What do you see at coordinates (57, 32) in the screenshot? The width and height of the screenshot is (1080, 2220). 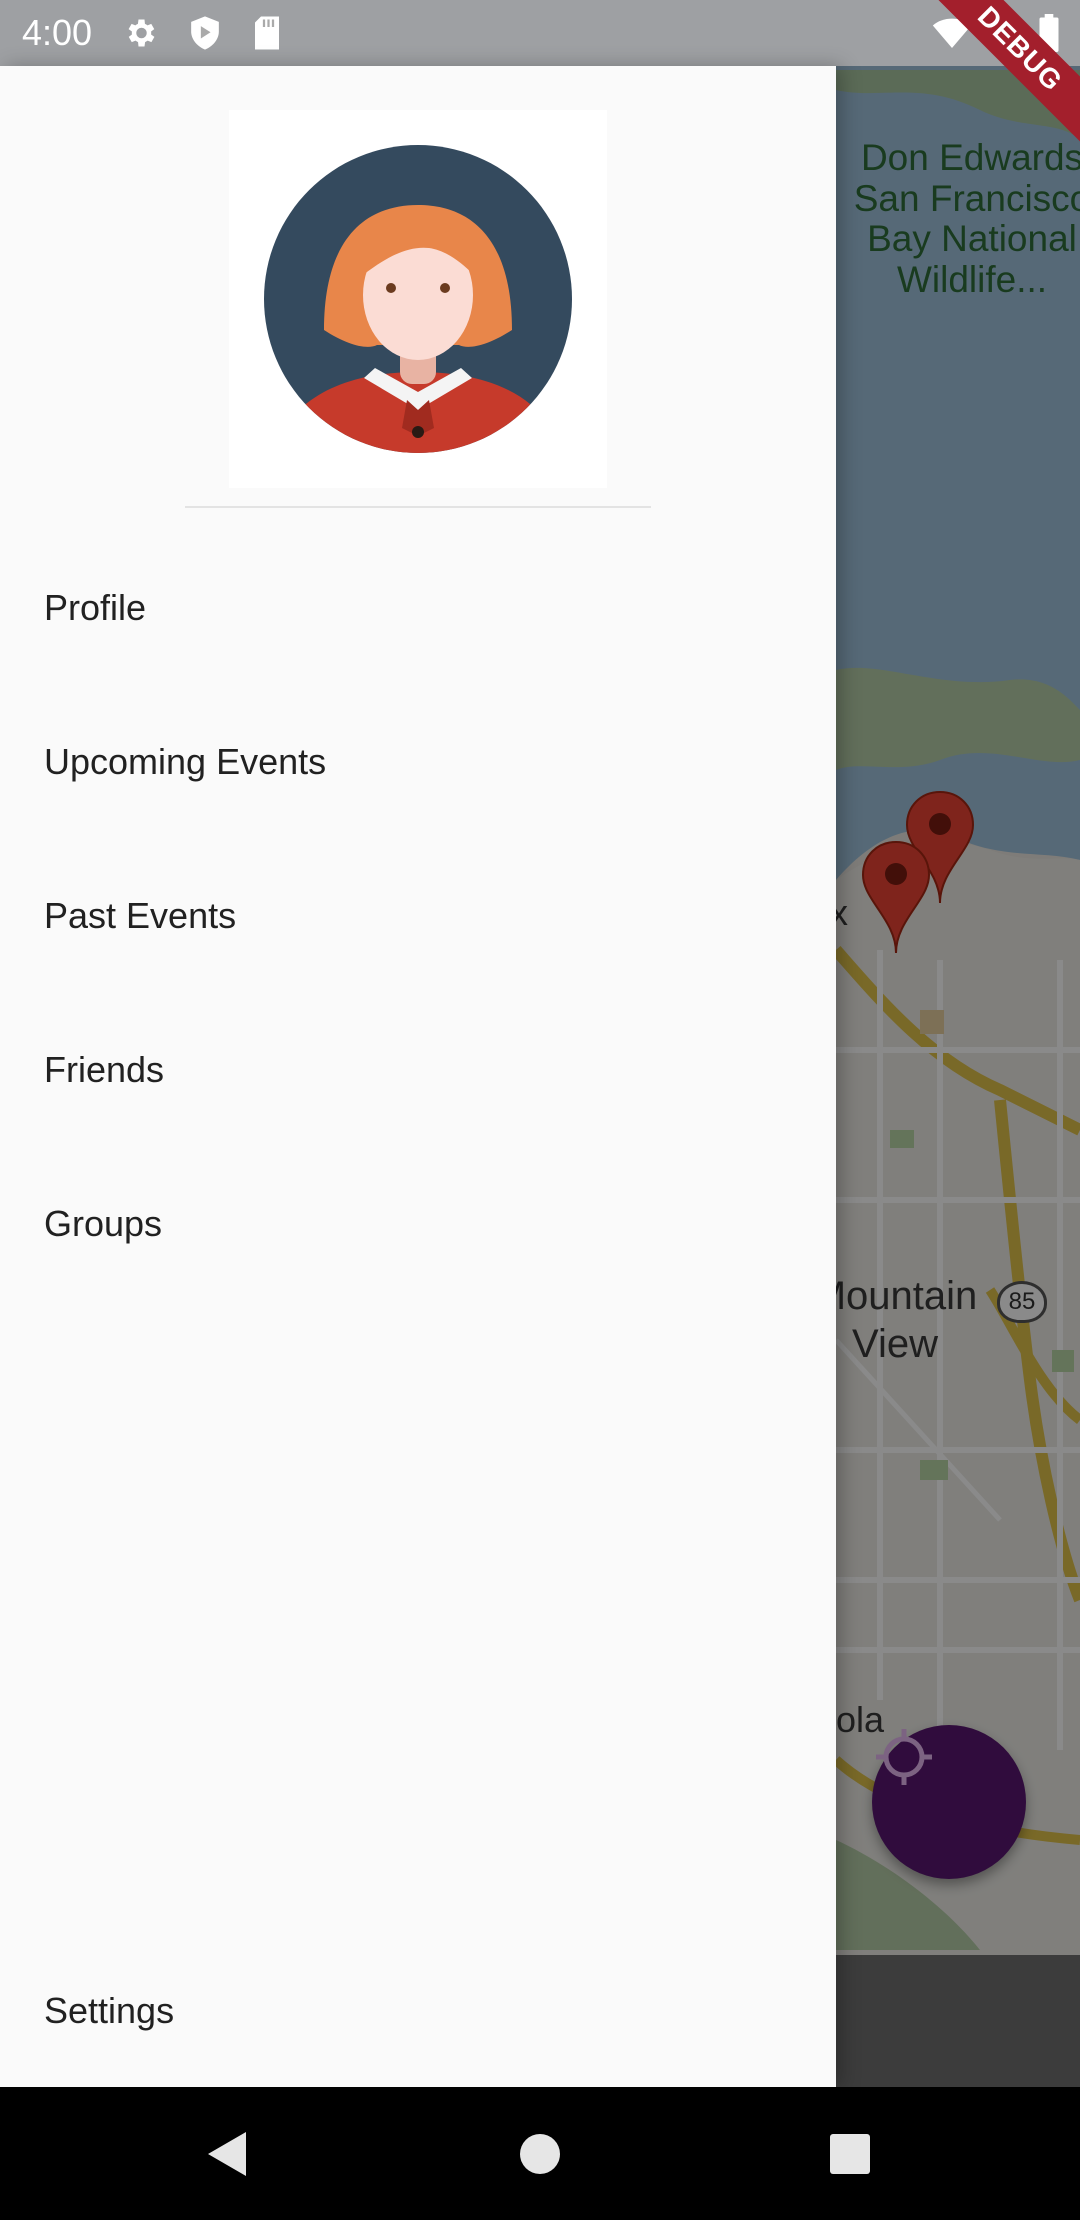 I see `status-time: 4:00` at bounding box center [57, 32].